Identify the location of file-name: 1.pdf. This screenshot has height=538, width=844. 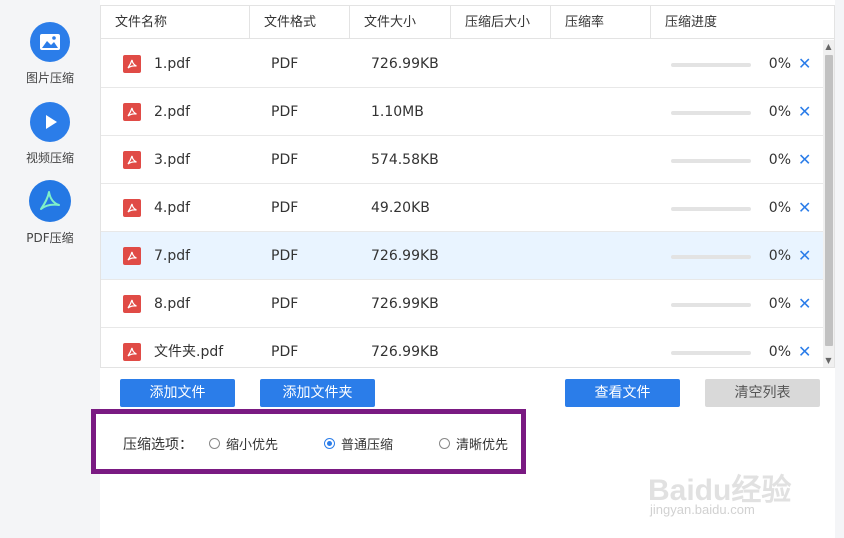
(172, 64).